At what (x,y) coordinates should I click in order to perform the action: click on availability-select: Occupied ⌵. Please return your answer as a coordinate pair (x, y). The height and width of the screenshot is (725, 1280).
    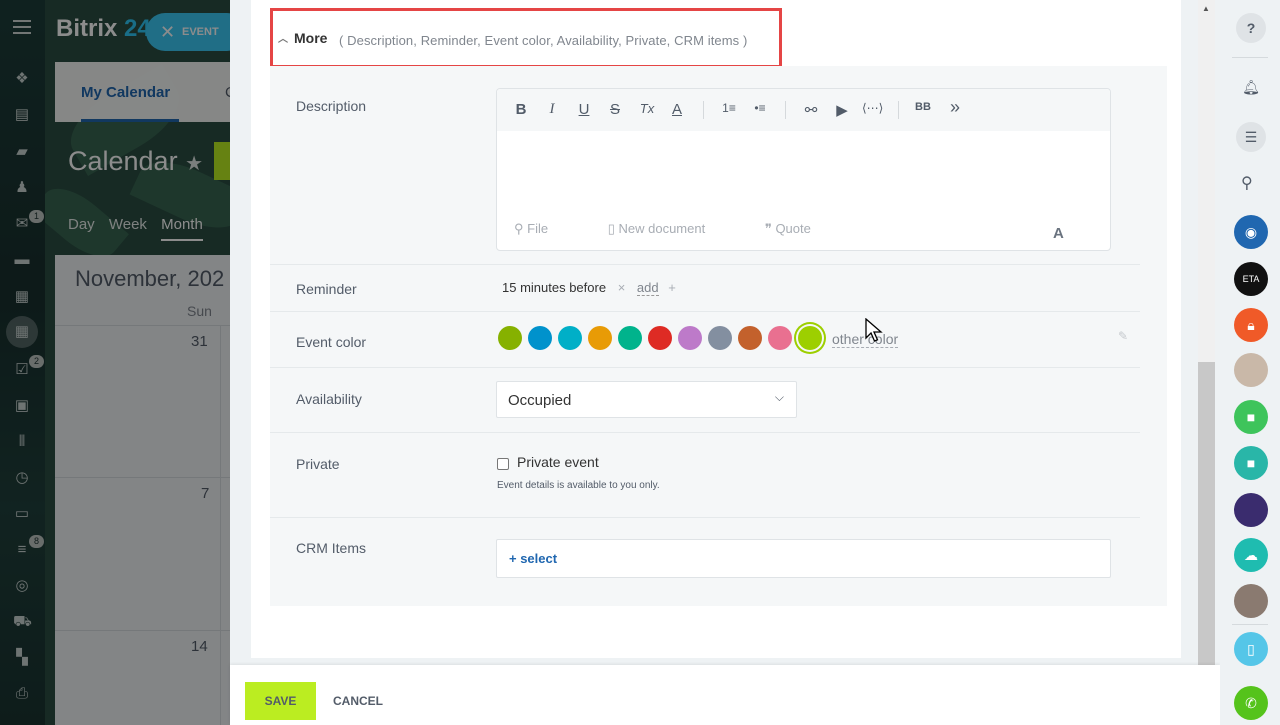
    Looking at the image, I should click on (646, 399).